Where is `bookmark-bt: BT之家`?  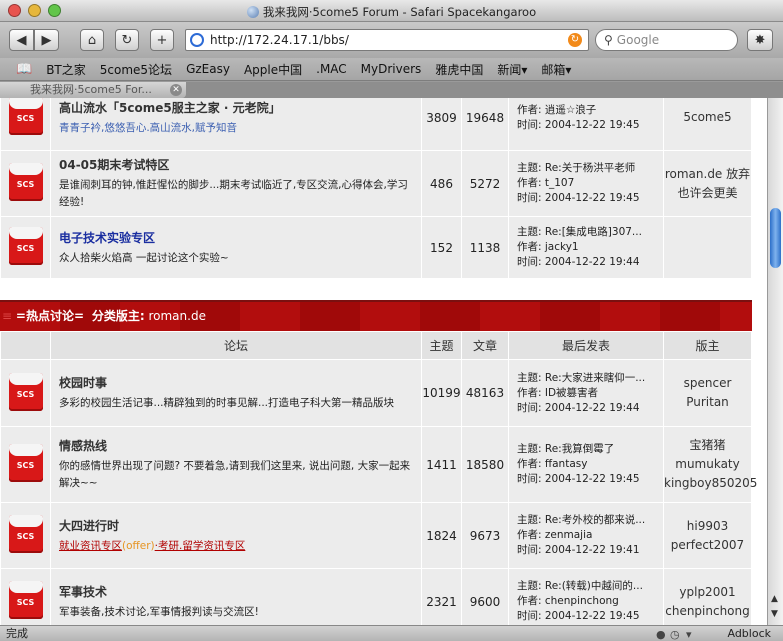
bookmark-bt: BT之家 is located at coordinates (66, 69).